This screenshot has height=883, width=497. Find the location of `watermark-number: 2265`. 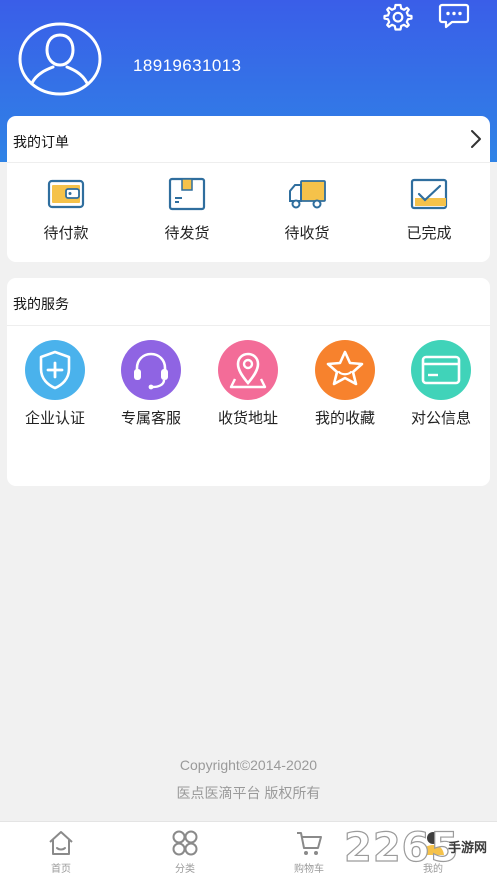

watermark-number: 2265 is located at coordinates (401, 847).